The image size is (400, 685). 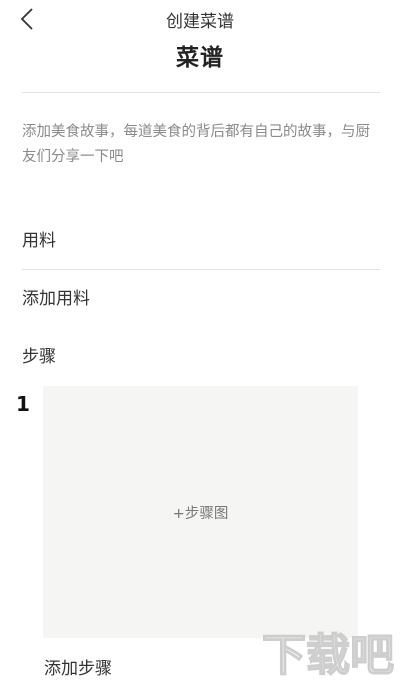 I want to click on add-step-button: 添加步骤, so click(x=78, y=666).